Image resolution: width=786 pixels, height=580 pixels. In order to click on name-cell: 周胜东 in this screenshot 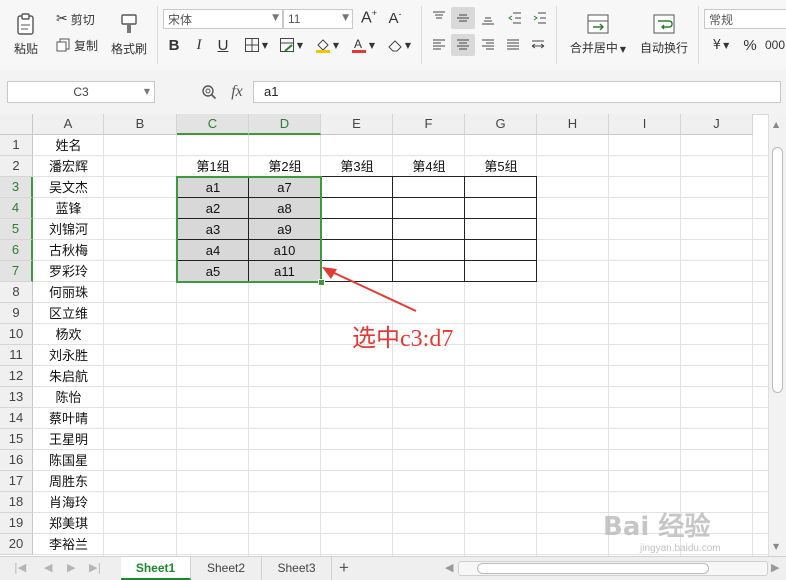, I will do `click(68, 481)`.